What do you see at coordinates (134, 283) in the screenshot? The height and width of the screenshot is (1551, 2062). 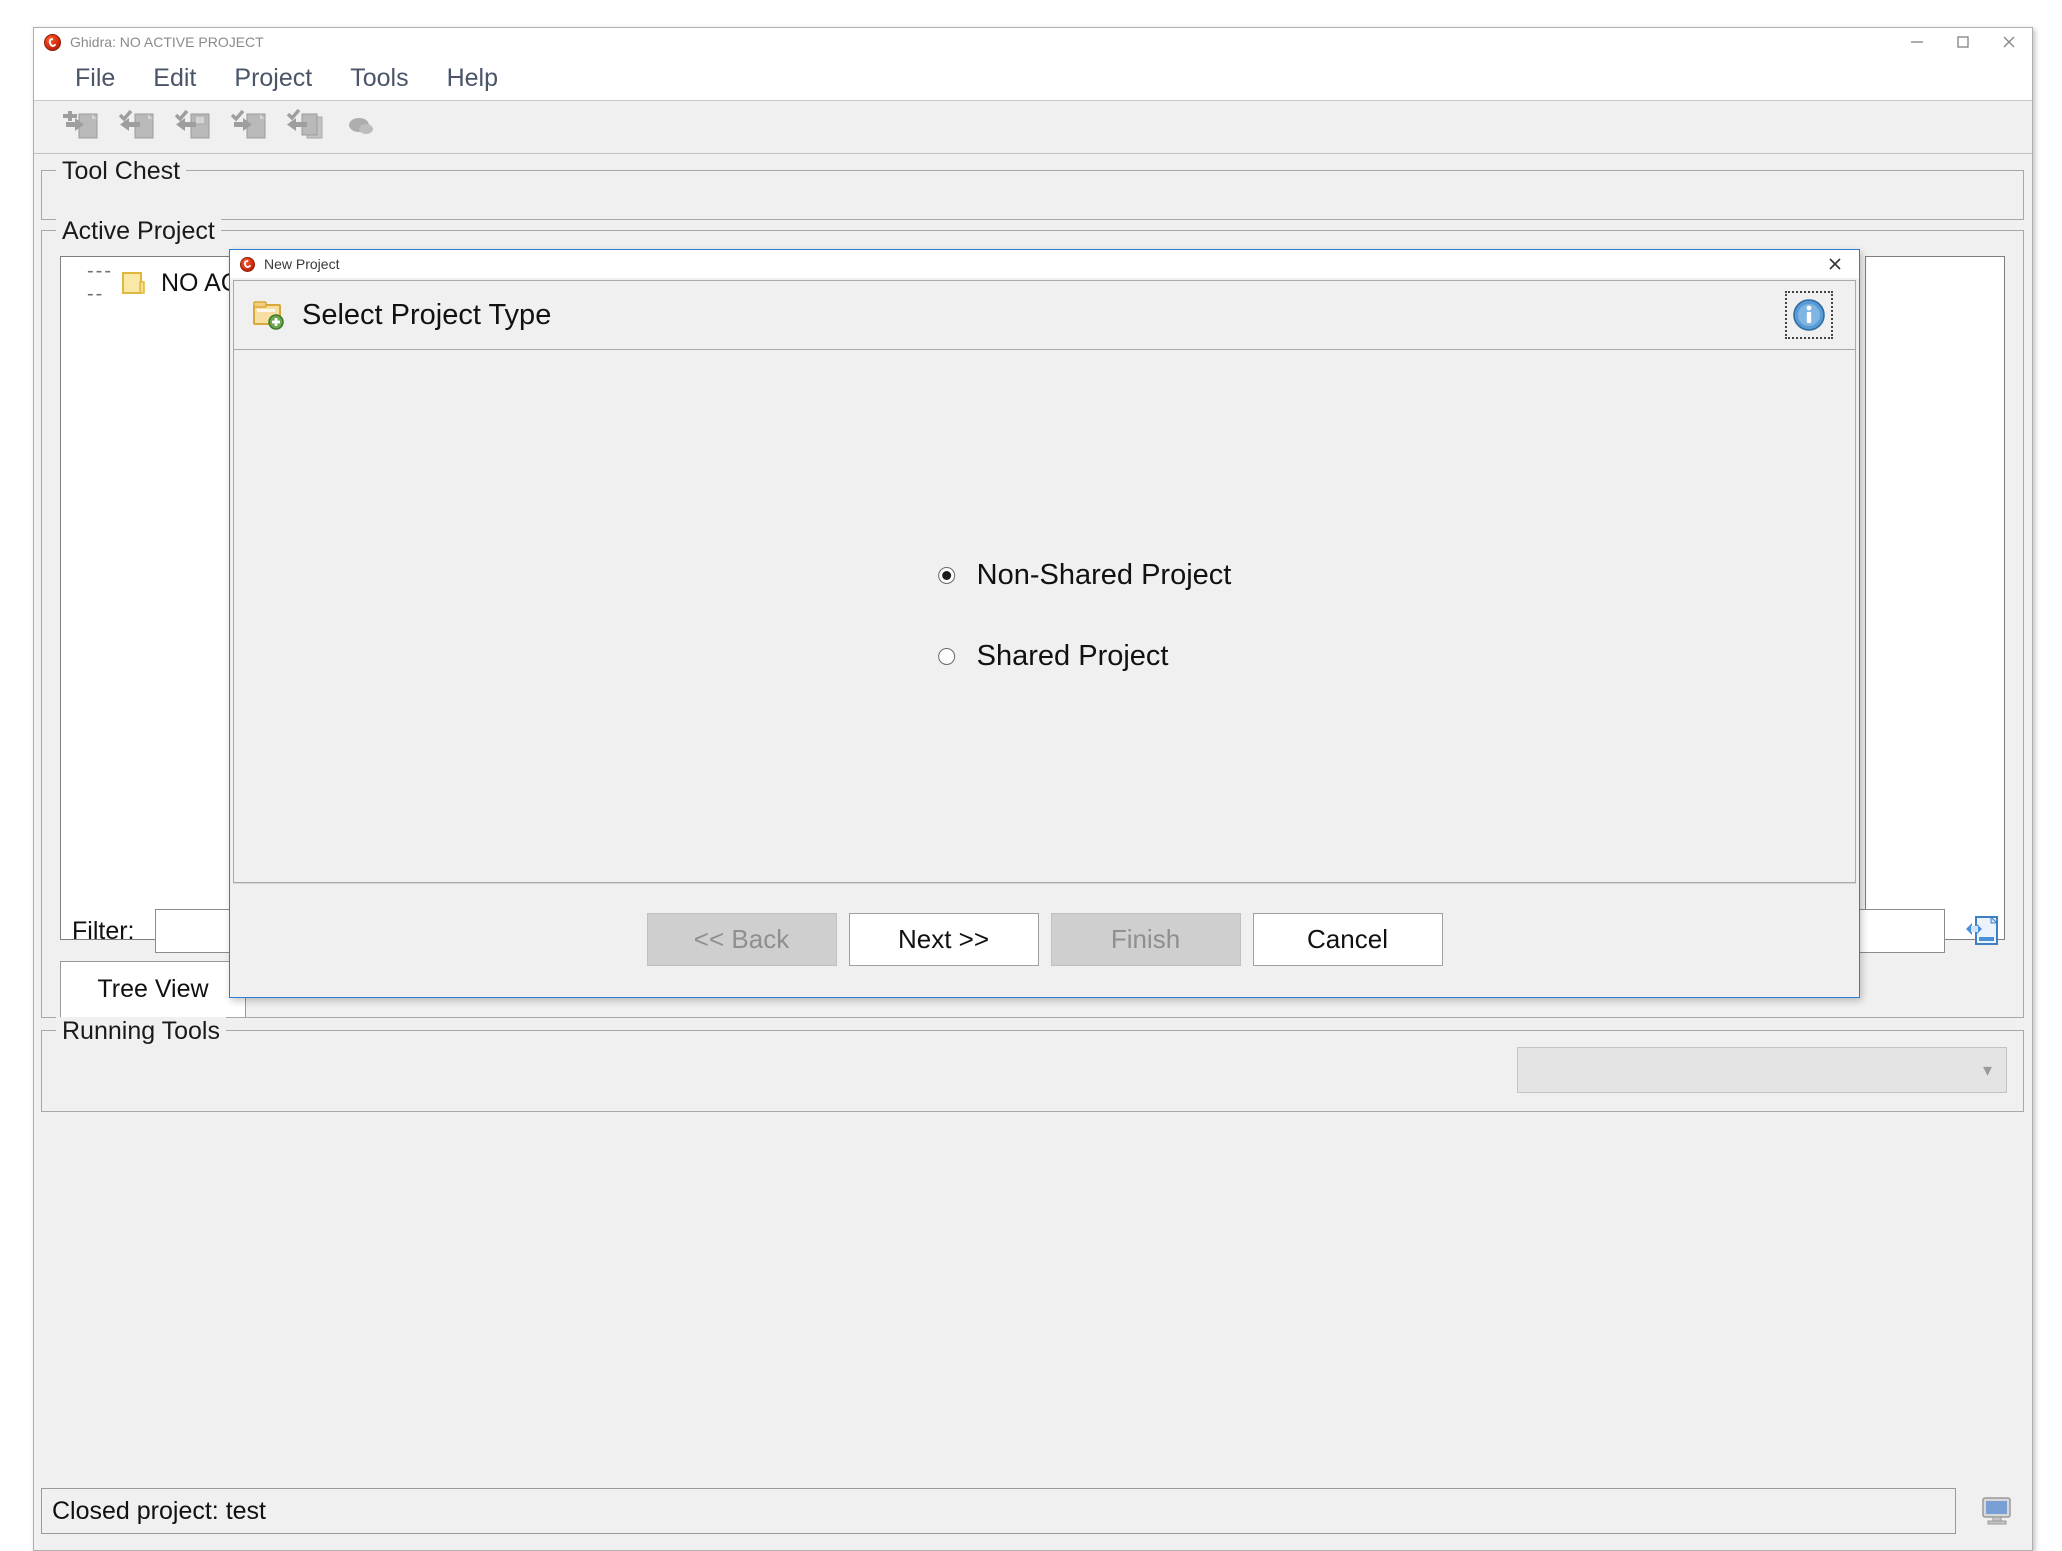 I see `folder-icon` at bounding box center [134, 283].